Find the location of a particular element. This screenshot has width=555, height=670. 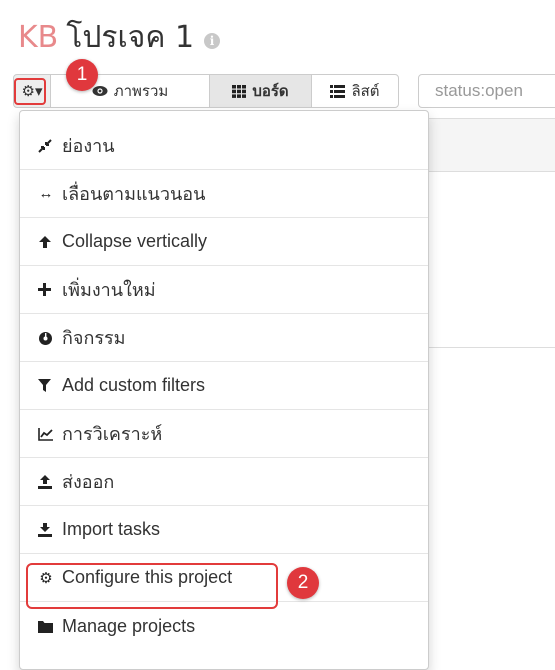

filter-icon is located at coordinates (46, 385).